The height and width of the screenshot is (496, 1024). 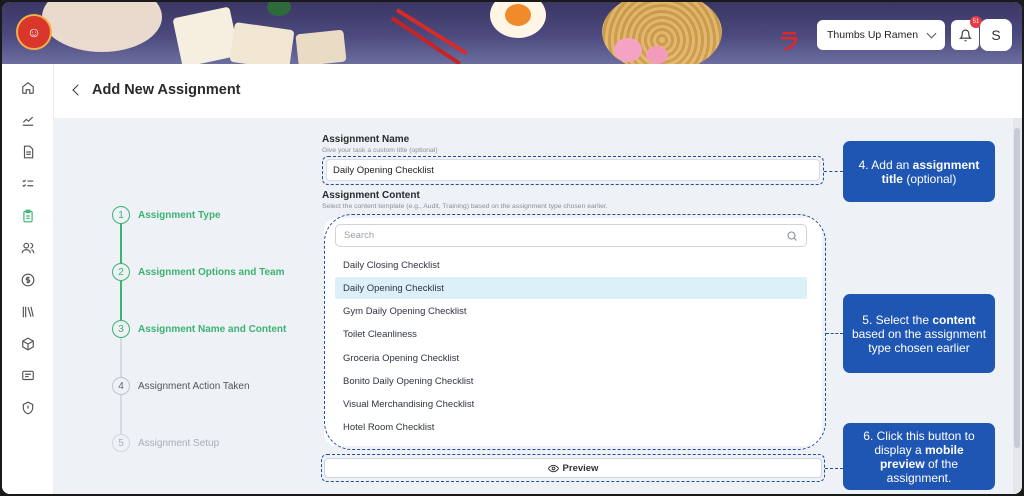 I want to click on content-option: Visual Merchandising Checklist, so click(x=571, y=404).